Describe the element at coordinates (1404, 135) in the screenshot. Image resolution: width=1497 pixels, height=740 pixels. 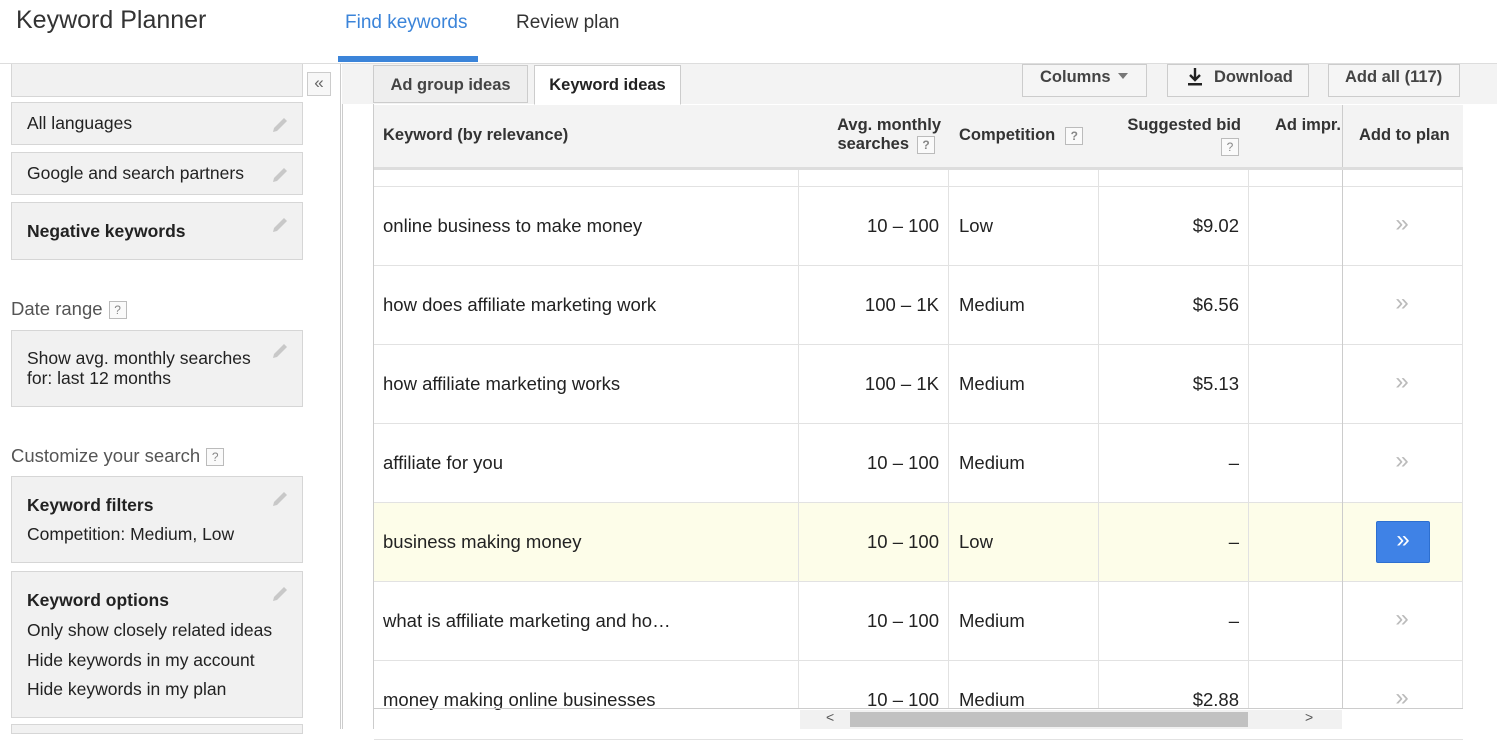
I see `header-add-to-plan: Add to plan` at that location.